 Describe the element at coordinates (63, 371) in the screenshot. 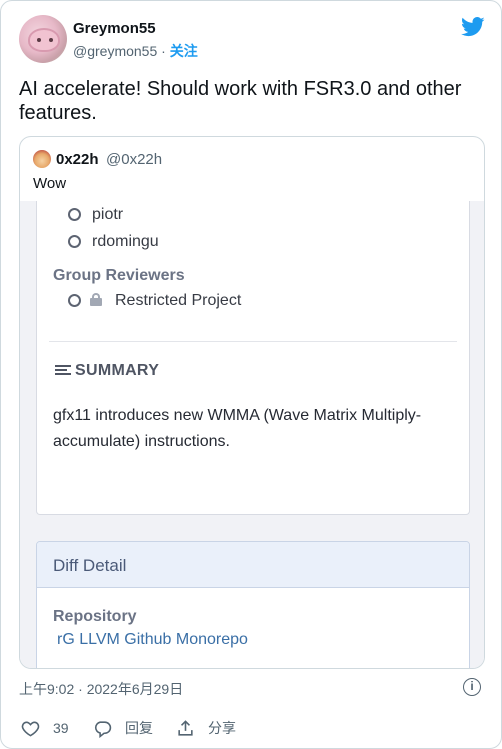

I see `summary-lines-icon` at that location.